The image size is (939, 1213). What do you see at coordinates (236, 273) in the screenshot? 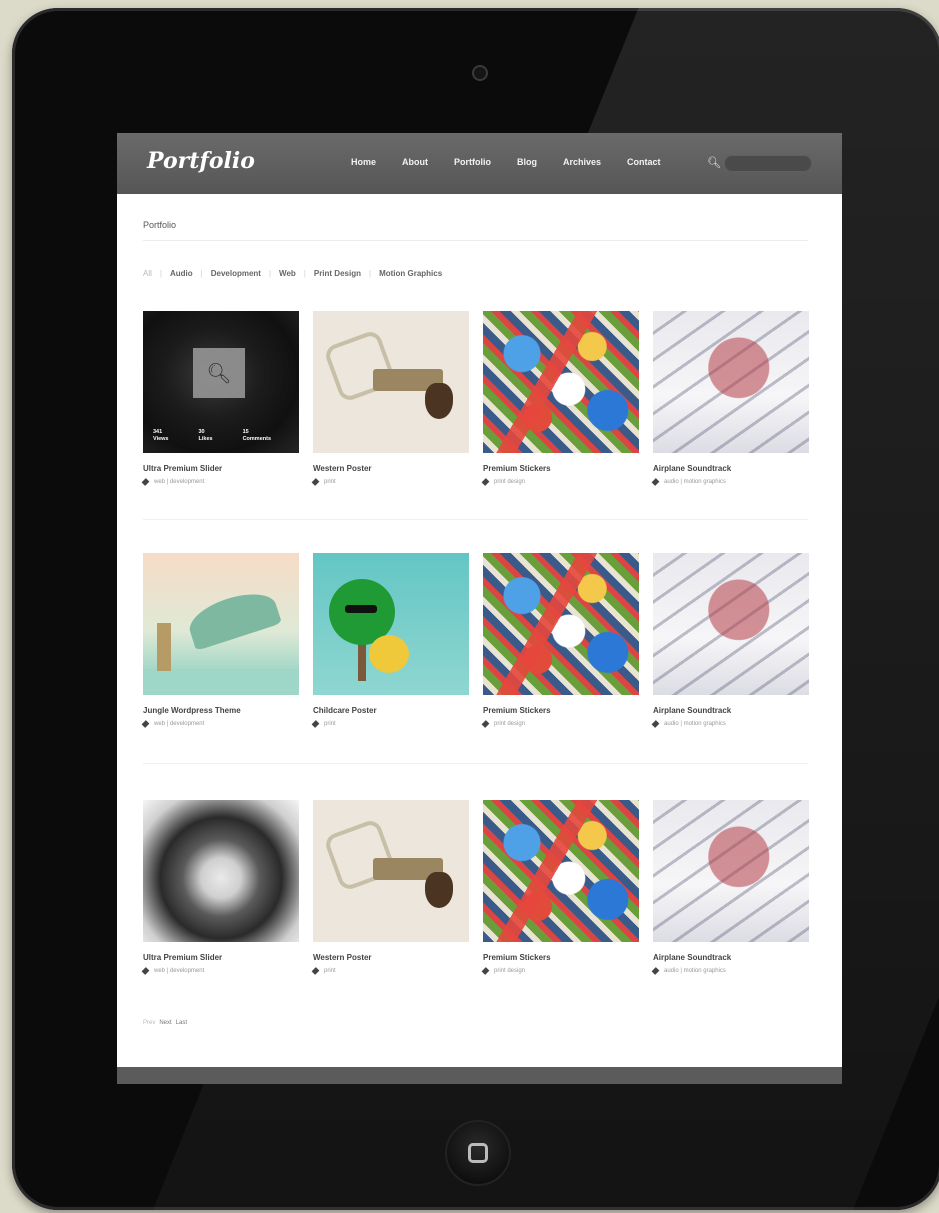
I see `filter-development: Development` at bounding box center [236, 273].